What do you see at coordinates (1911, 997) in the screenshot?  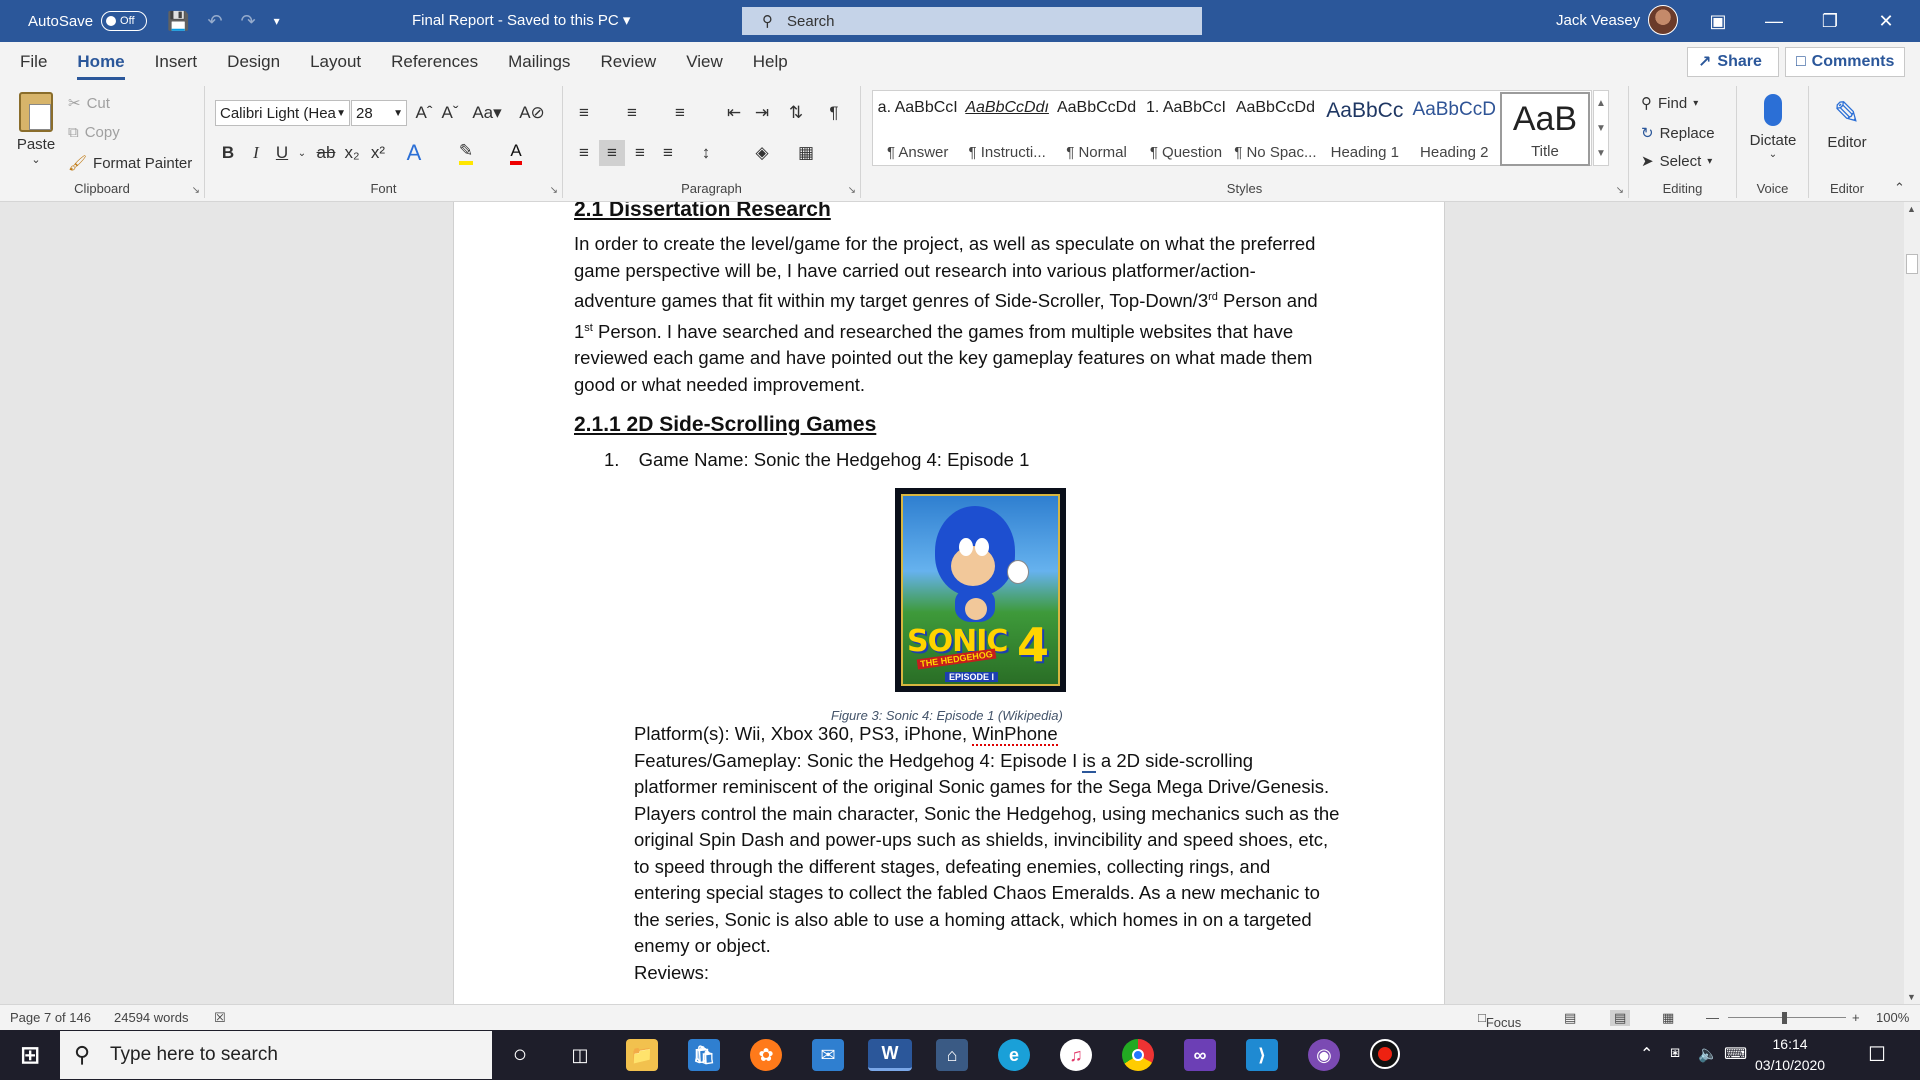 I see `scroll-down-icon: ▼` at bounding box center [1911, 997].